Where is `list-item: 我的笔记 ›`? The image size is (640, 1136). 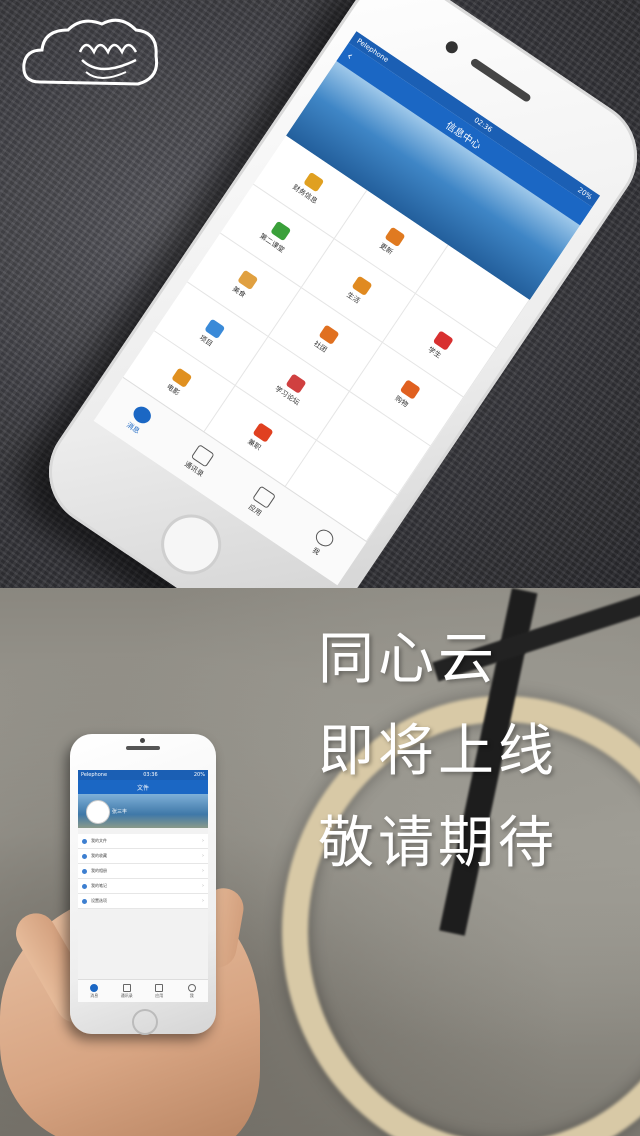
list-item: 我的笔记 › is located at coordinates (143, 886).